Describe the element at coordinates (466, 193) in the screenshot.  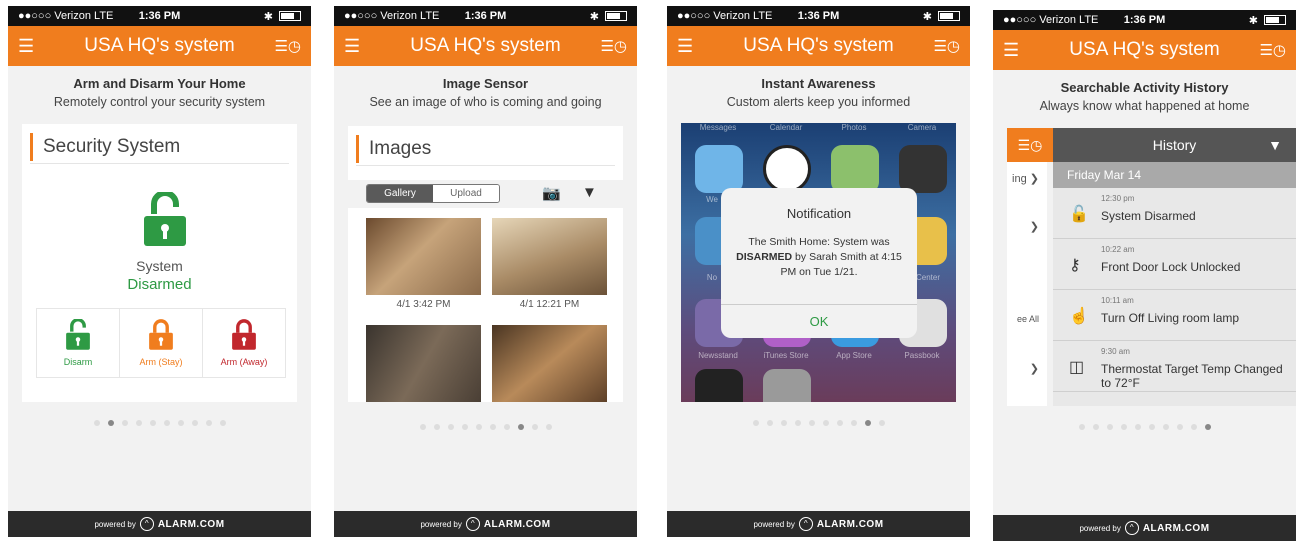
I see `tab-upload: Upload` at that location.